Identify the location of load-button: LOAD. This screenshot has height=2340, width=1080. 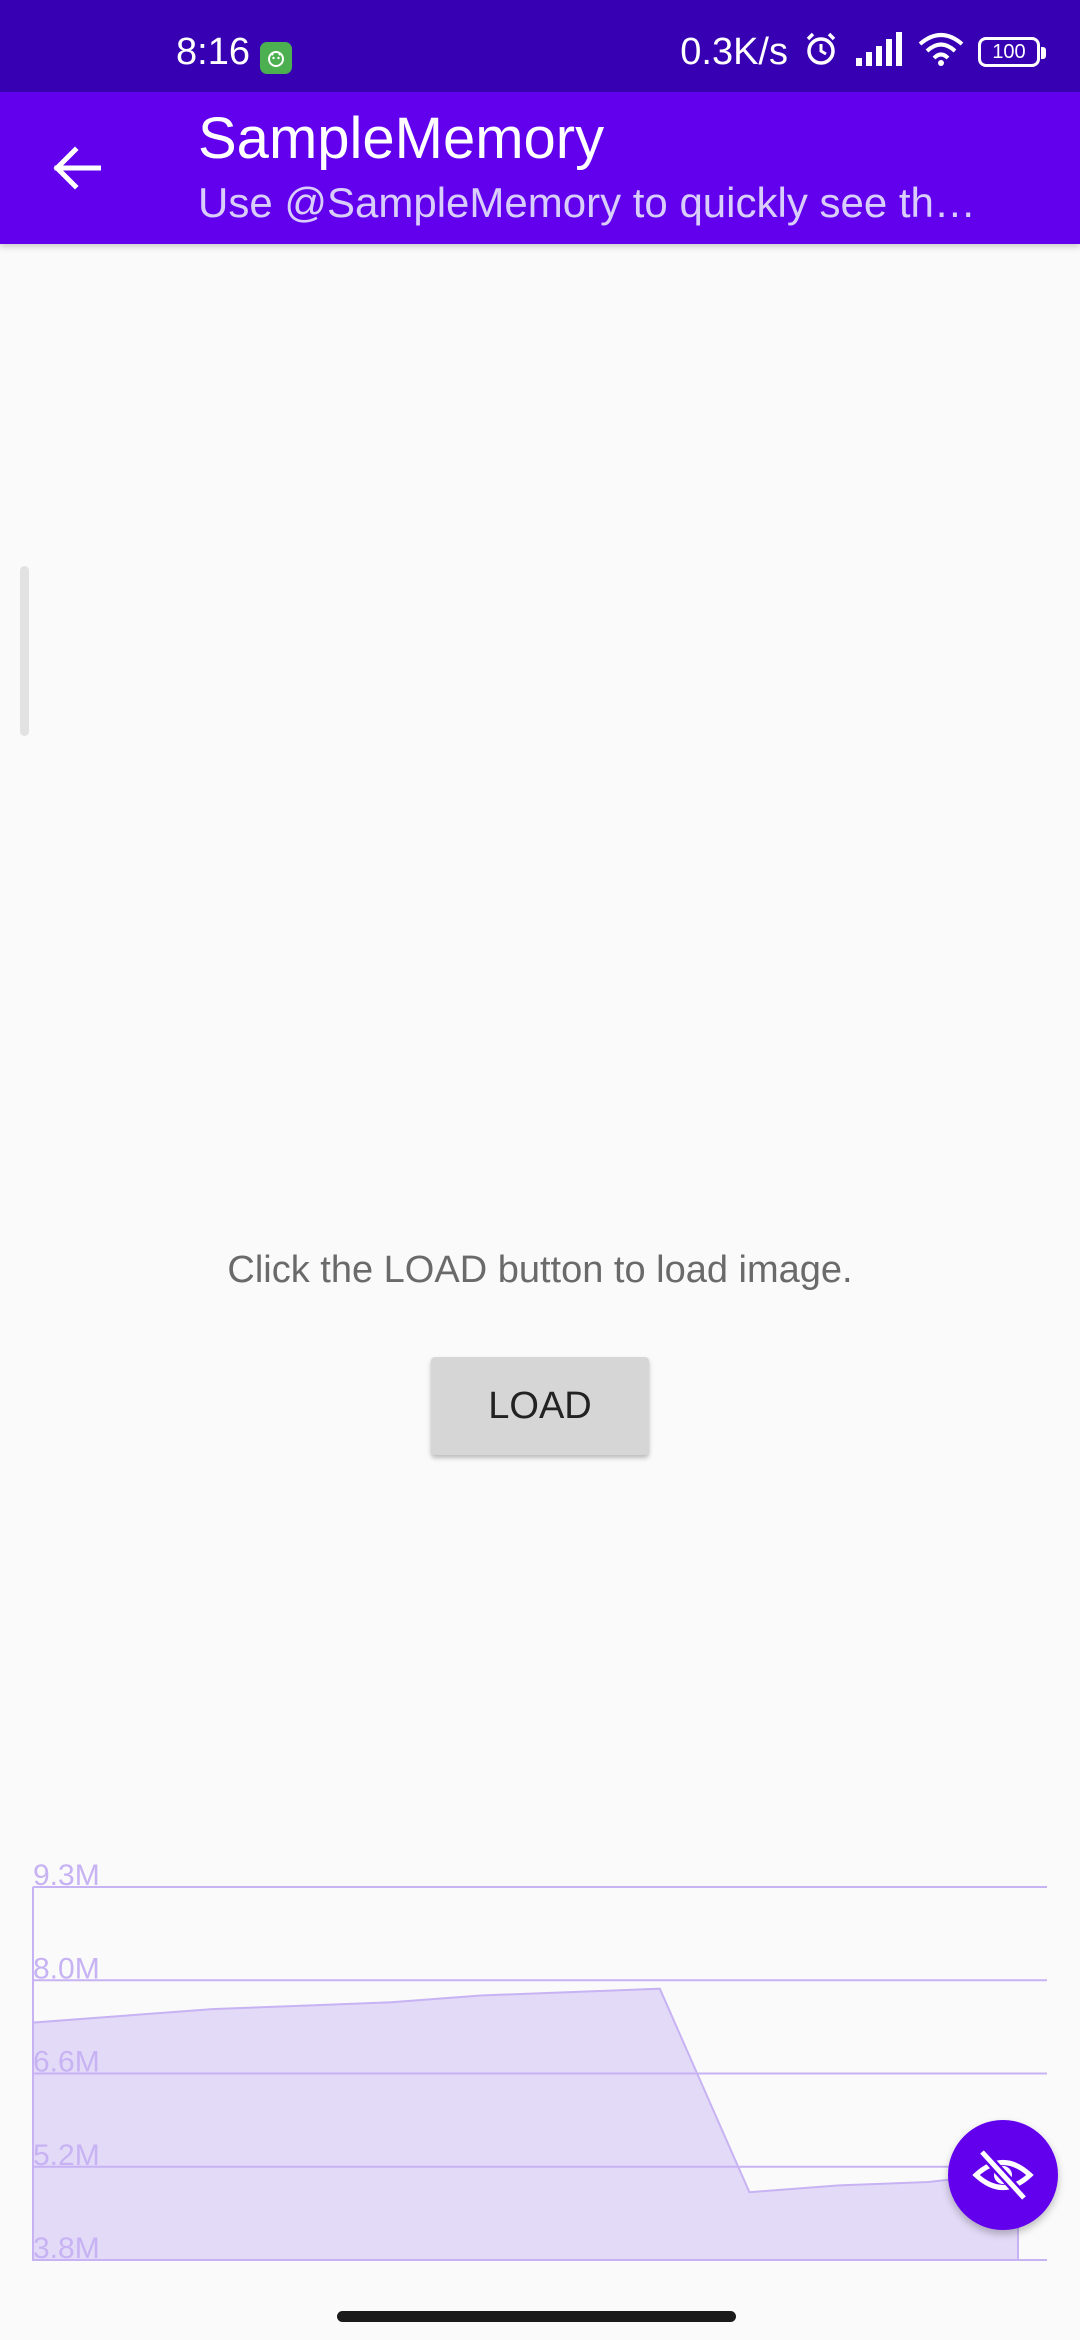
(540, 1406).